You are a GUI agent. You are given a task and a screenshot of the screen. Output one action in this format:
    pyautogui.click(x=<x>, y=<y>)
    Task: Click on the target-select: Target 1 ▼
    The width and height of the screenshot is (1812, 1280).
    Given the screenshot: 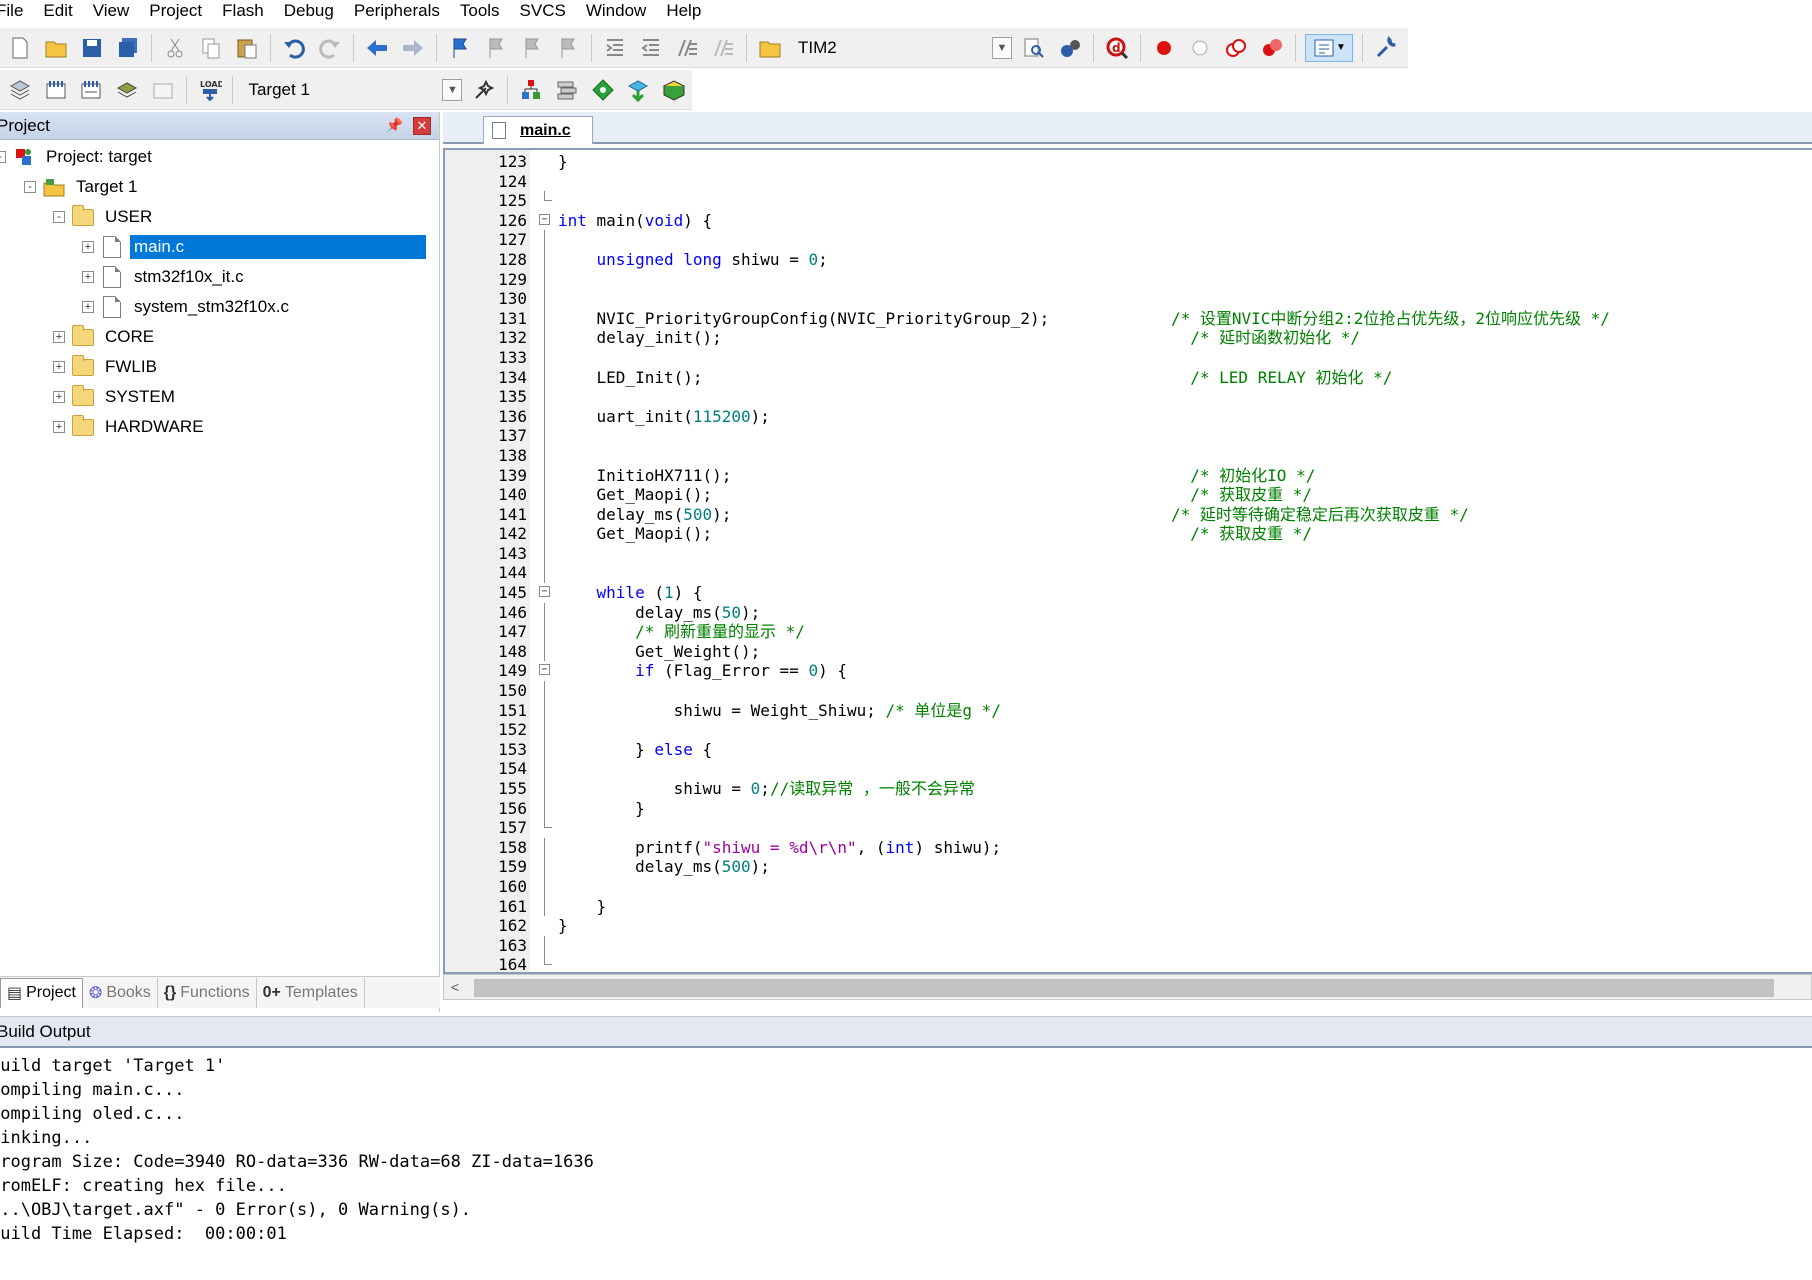 What is the action you would take?
    pyautogui.click(x=352, y=90)
    